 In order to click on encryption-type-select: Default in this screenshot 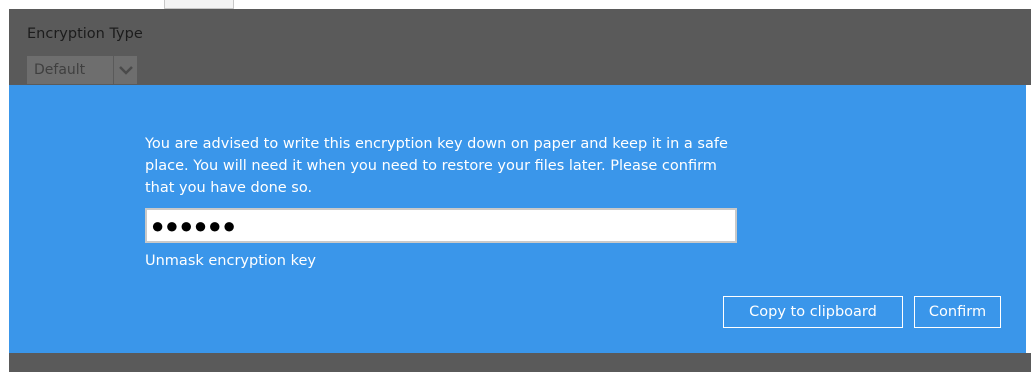, I will do `click(82, 70)`.